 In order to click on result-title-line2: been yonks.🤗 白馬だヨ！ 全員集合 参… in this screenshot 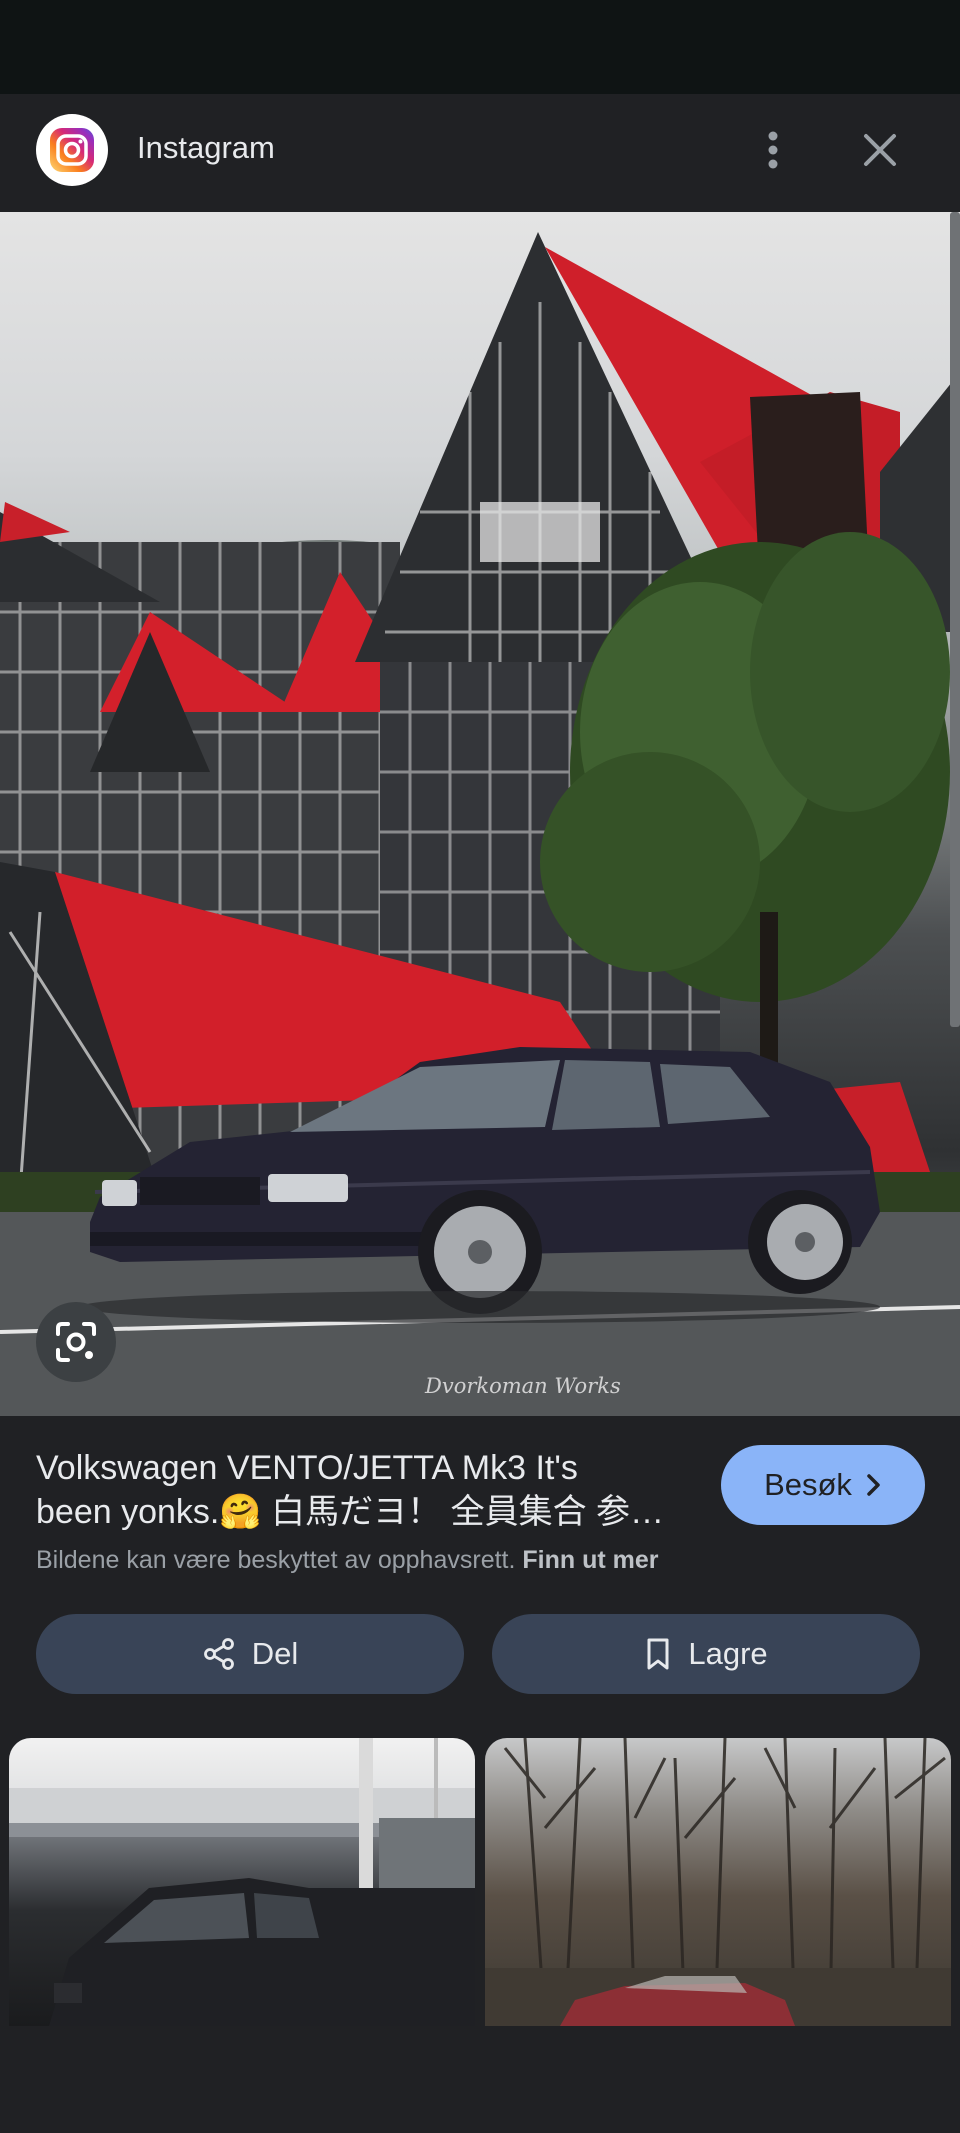, I will do `click(350, 1512)`.